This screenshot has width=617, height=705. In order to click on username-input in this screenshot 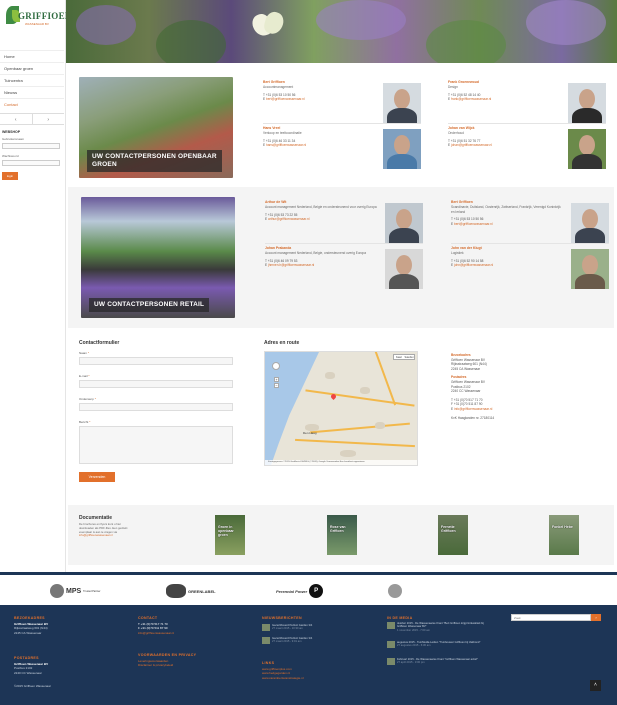, I will do `click(31, 146)`.